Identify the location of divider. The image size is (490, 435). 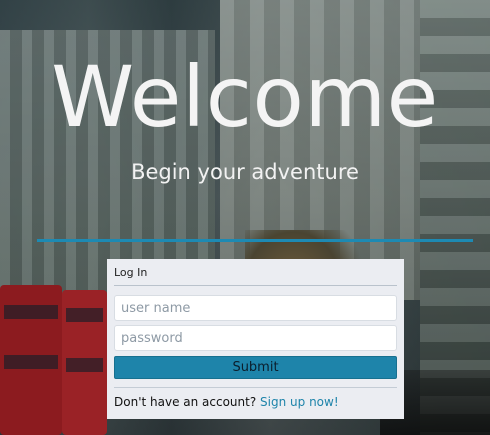
(255, 387).